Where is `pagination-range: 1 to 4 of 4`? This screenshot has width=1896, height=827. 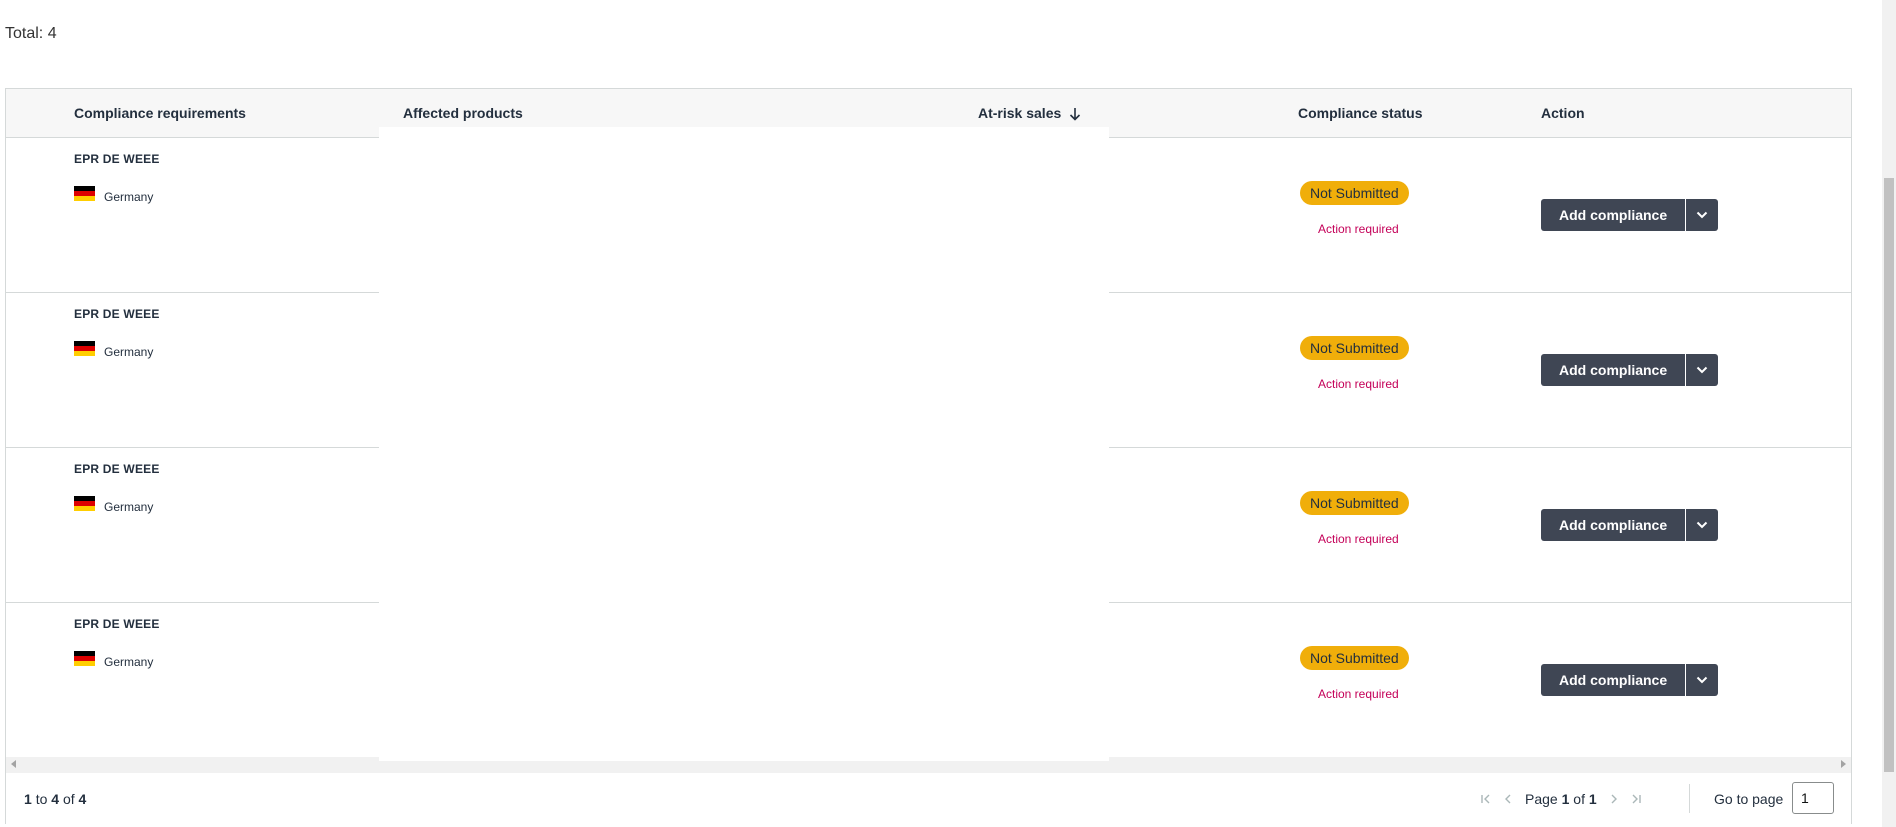
pagination-range: 1 to 4 of 4 is located at coordinates (55, 799).